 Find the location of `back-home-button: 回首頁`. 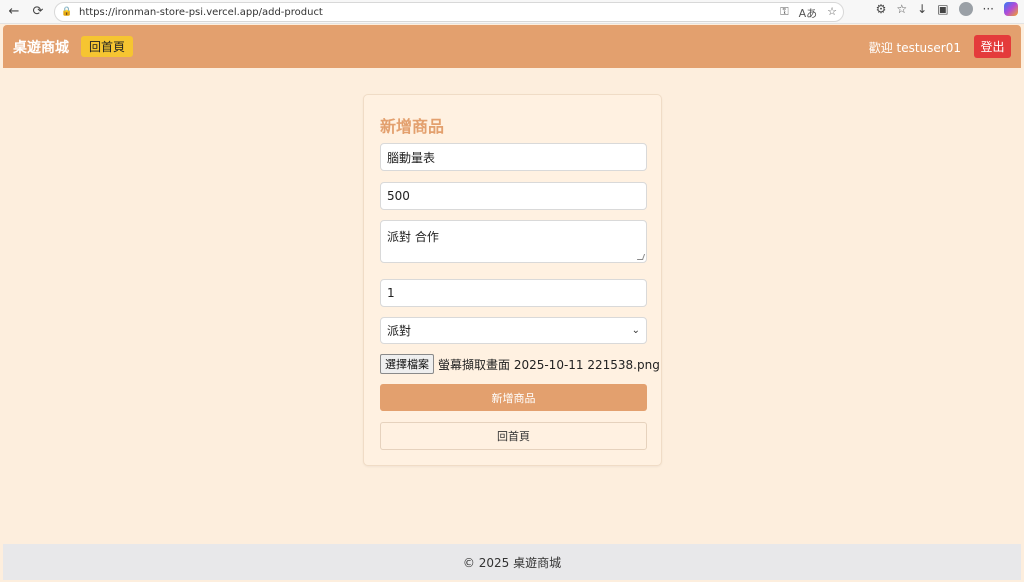

back-home-button: 回首頁 is located at coordinates (513, 436).